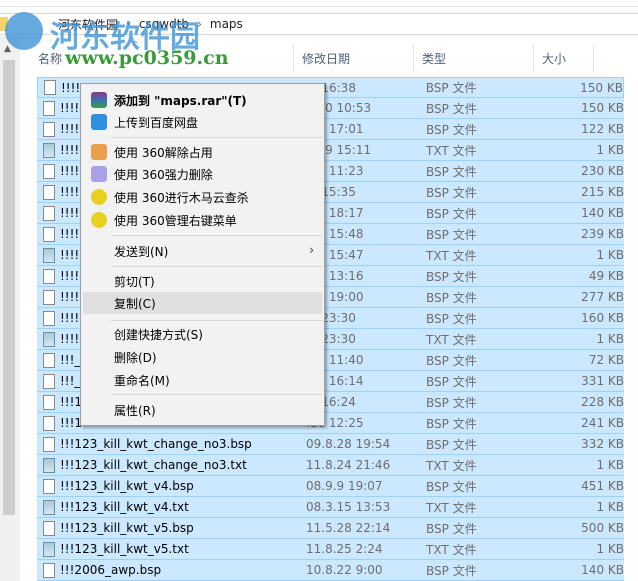 This screenshot has width=638, height=581. What do you see at coordinates (226, 24) in the screenshot?
I see `breadcrumb-item: maps` at bounding box center [226, 24].